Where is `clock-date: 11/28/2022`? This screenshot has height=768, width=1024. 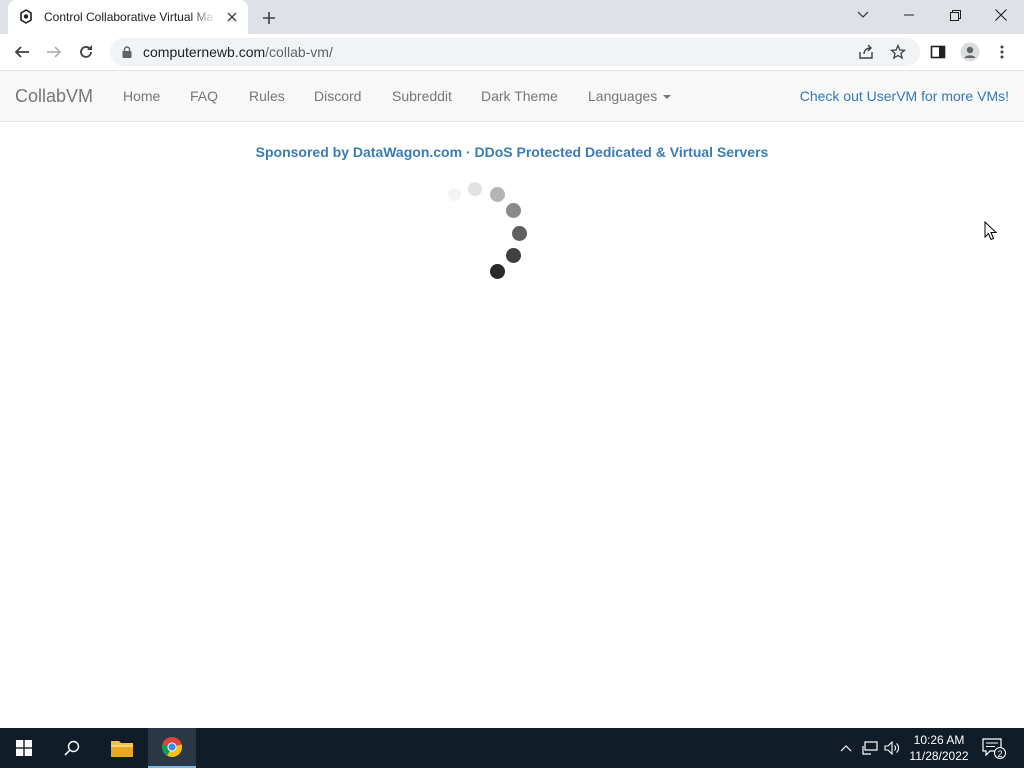
clock-date: 11/28/2022 is located at coordinates (939, 756).